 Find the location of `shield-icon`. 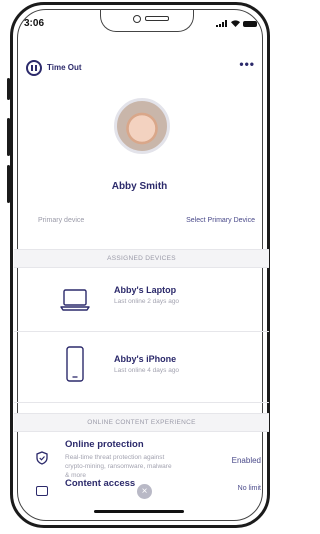

shield-icon is located at coordinates (42, 458).